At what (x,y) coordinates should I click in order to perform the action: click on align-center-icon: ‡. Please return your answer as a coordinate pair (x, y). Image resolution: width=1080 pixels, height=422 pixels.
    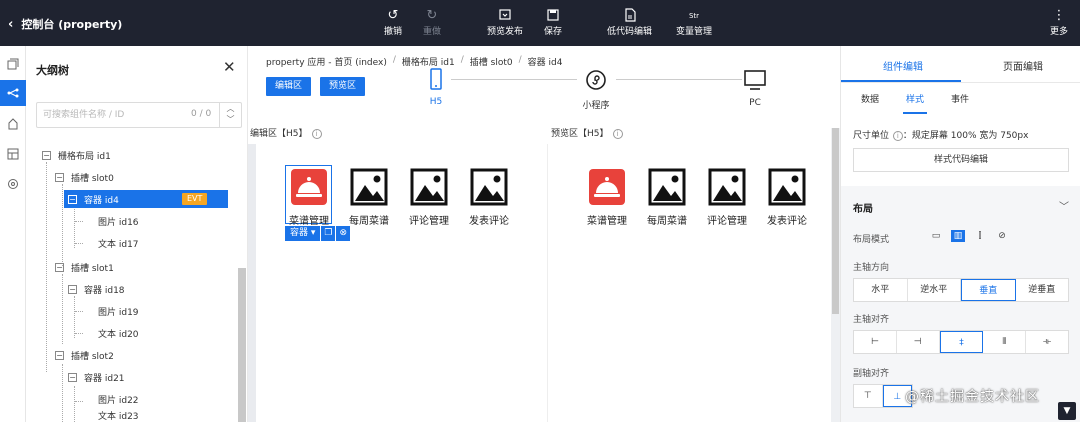
    Looking at the image, I should click on (961, 342).